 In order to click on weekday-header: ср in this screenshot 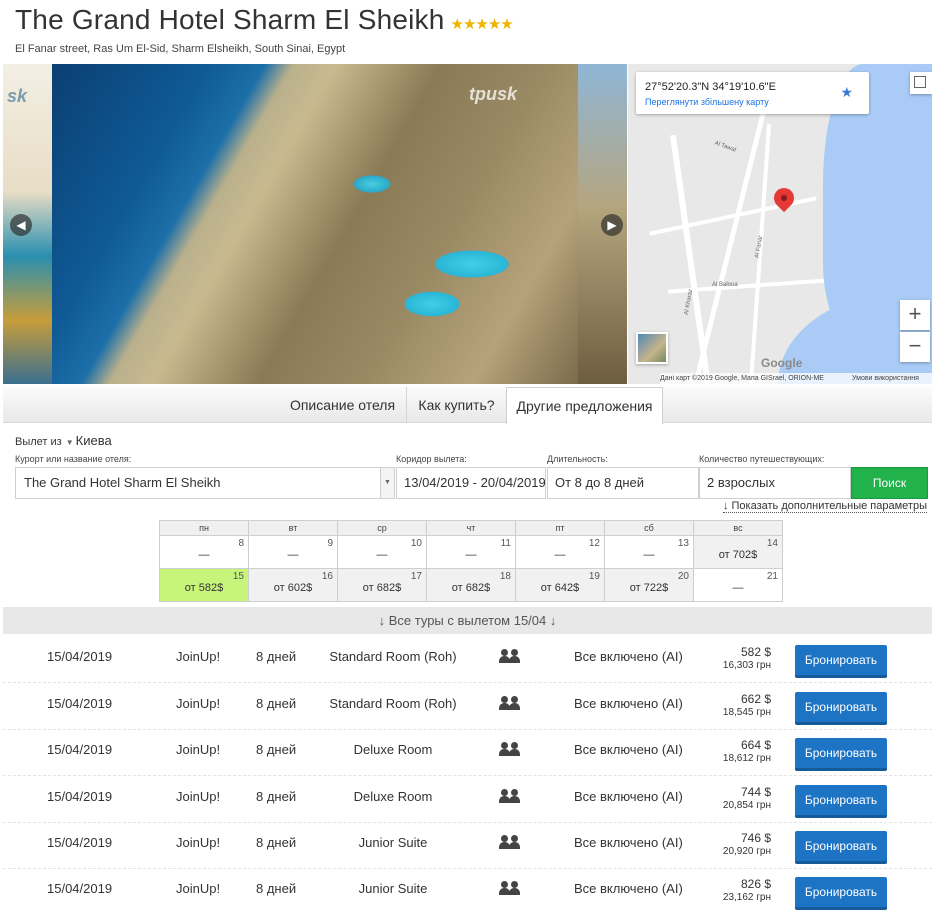, I will do `click(382, 528)`.